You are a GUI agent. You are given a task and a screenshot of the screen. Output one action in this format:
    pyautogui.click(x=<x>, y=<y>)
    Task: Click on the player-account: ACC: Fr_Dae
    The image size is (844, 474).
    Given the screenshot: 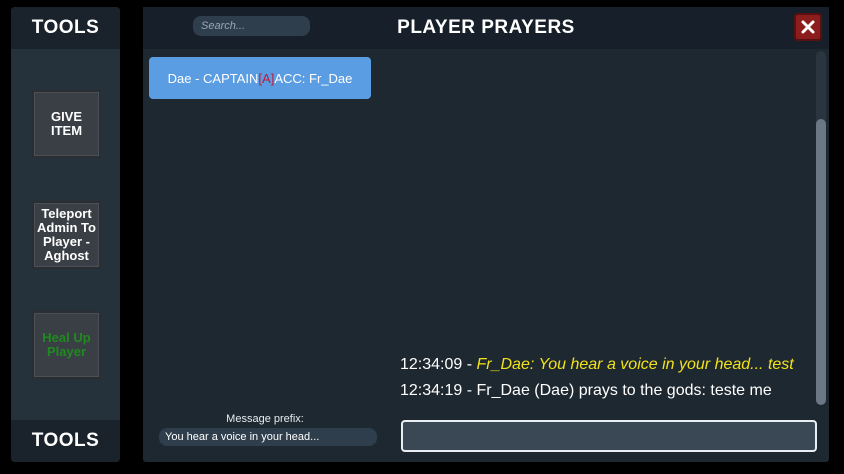 What is the action you would take?
    pyautogui.click(x=313, y=78)
    